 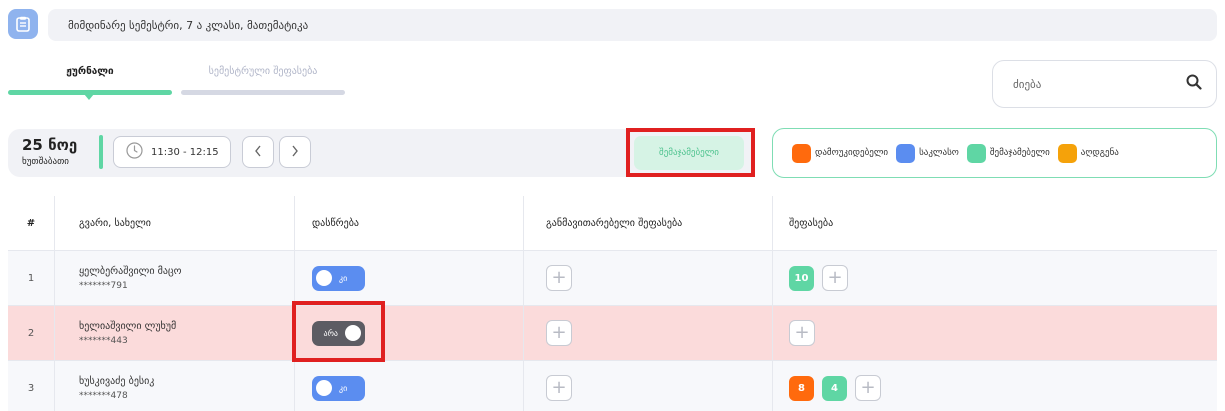 What do you see at coordinates (89, 97) in the screenshot?
I see `tab-pointer` at bounding box center [89, 97].